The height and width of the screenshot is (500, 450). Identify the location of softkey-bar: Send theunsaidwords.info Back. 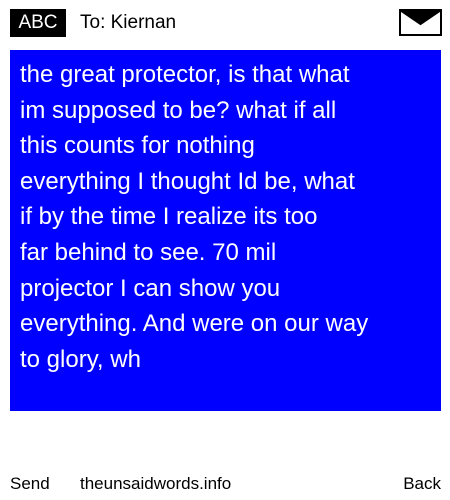
(225, 484).